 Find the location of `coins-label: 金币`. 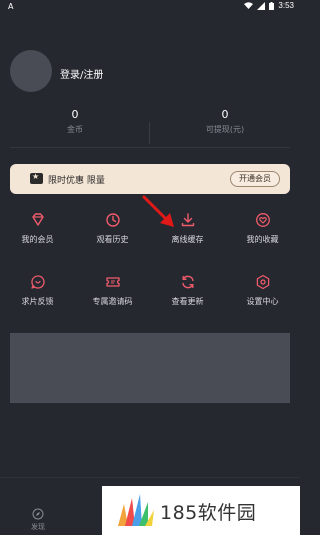

coins-label: 金币 is located at coordinates (75, 129).